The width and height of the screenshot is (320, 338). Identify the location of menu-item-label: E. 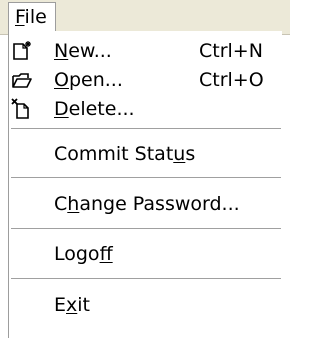
(60, 305).